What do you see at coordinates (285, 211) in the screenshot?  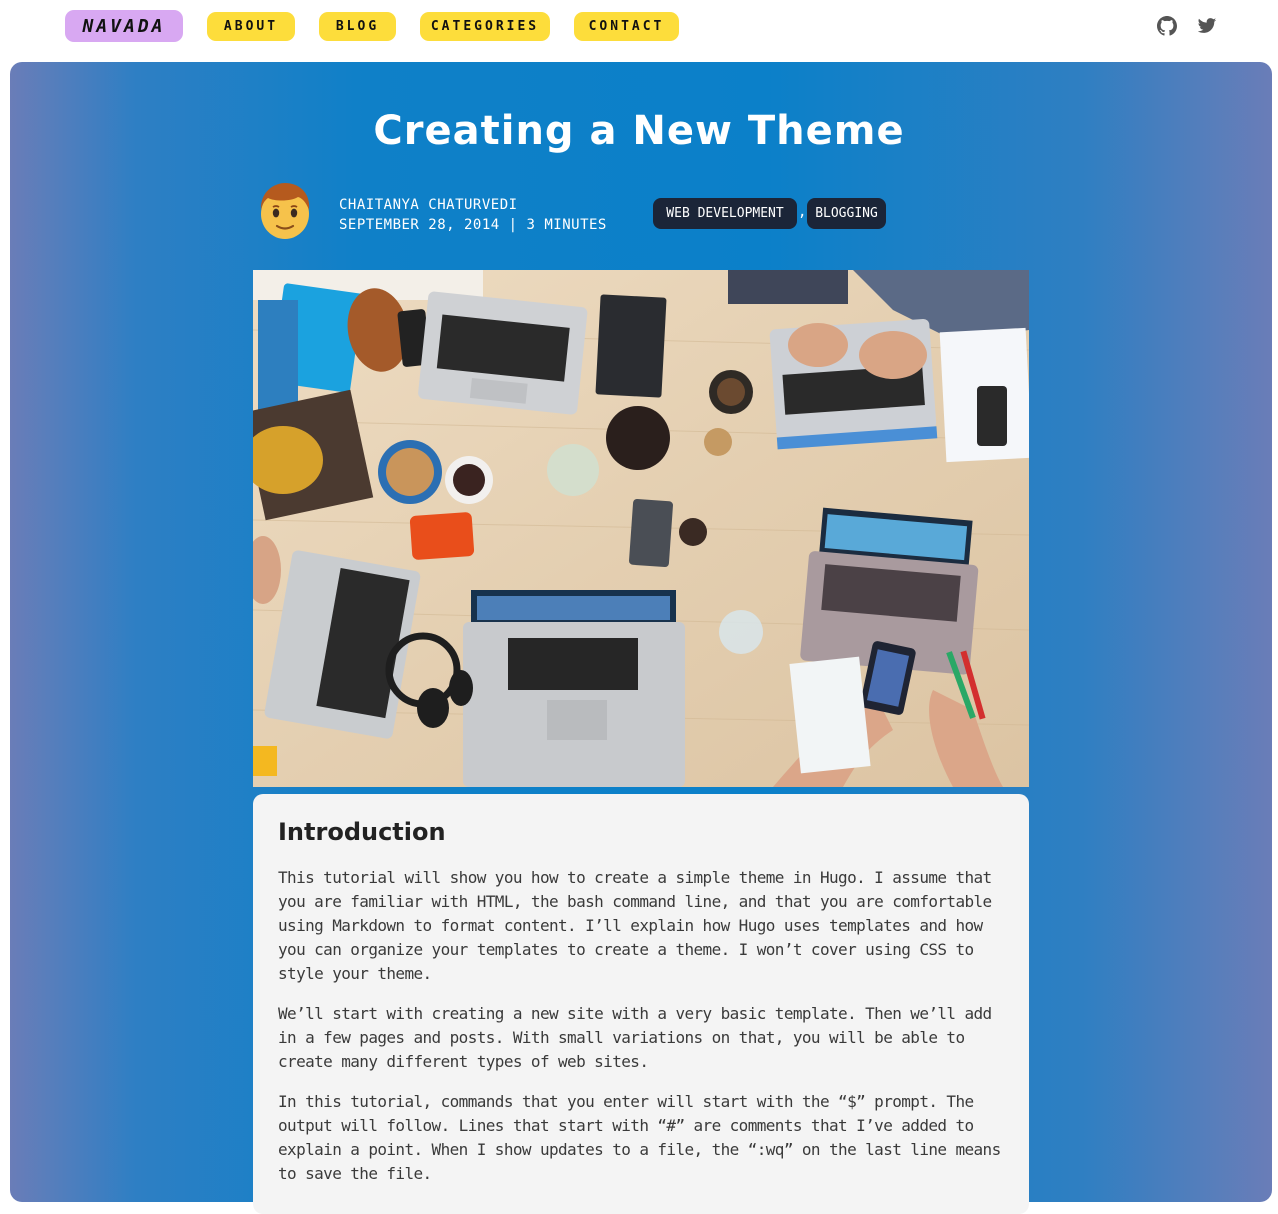 I see `author-avatar` at bounding box center [285, 211].